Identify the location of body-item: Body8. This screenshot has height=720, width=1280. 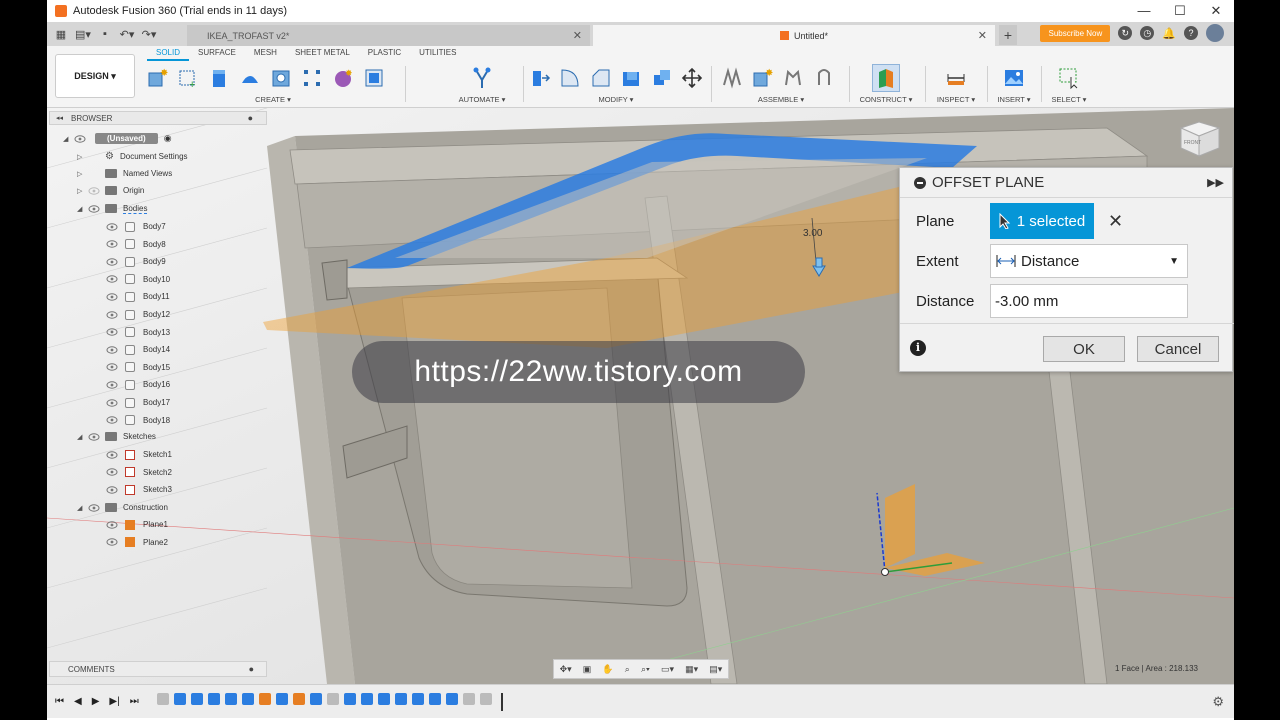
(135, 244).